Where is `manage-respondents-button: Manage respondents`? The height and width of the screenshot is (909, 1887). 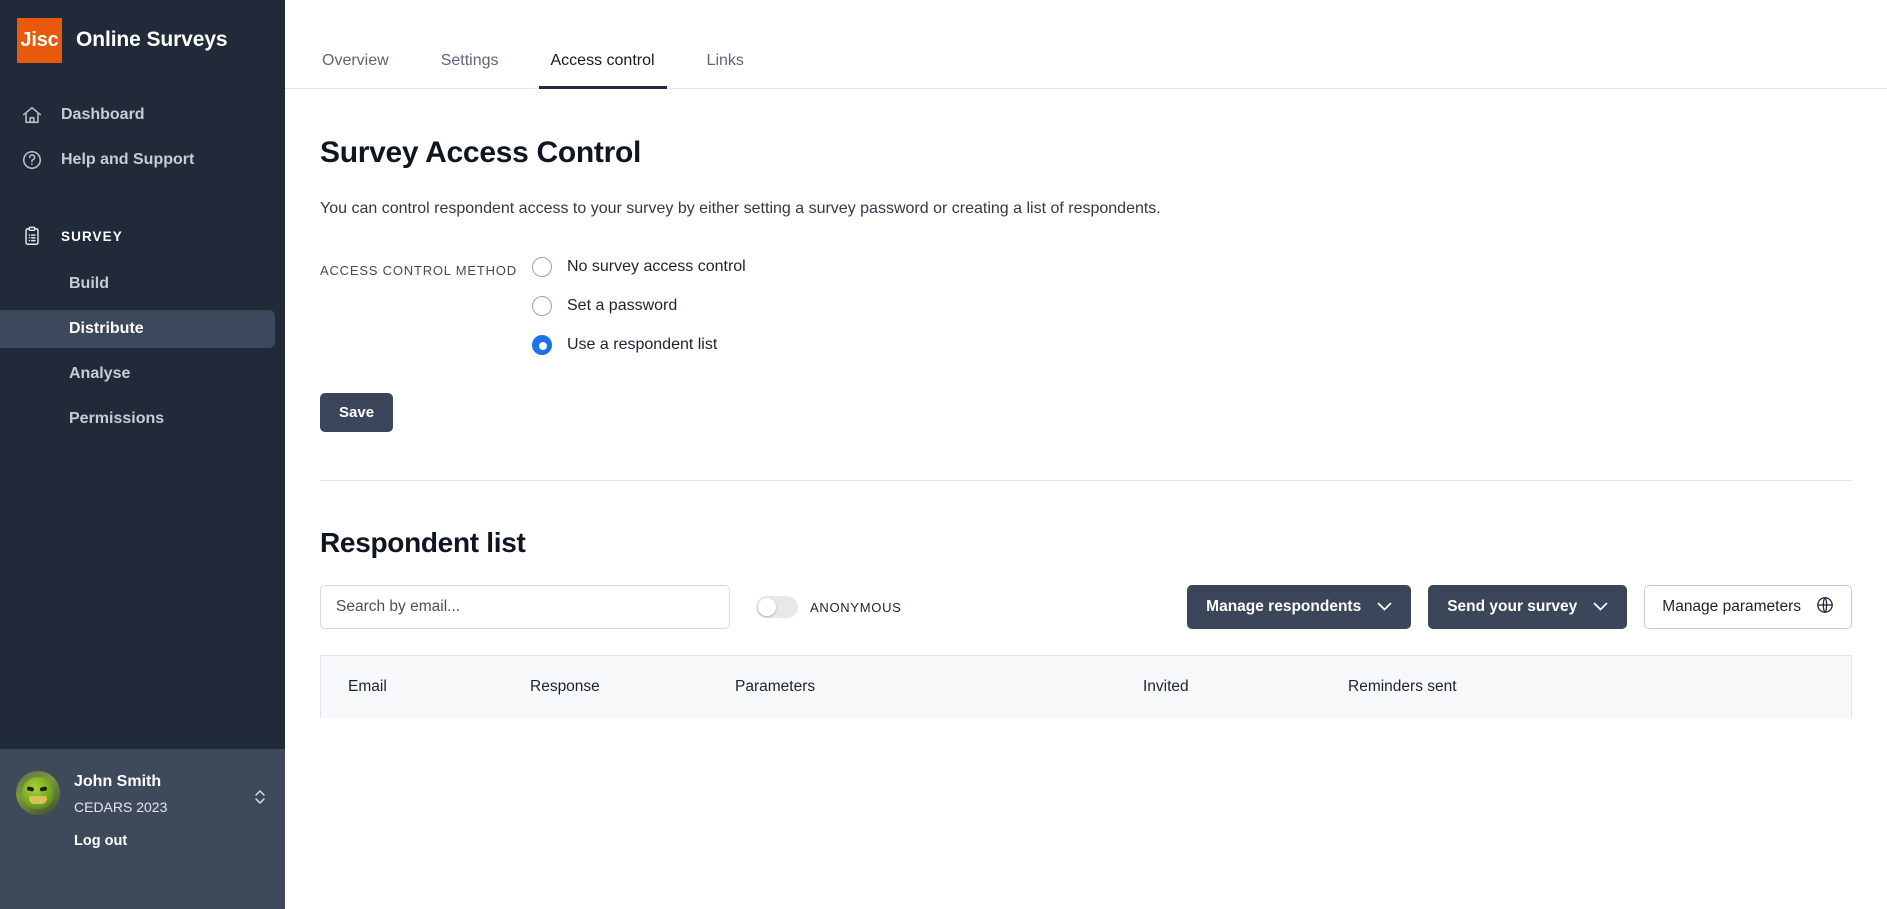
manage-respondents-button: Manage respondents is located at coordinates (1299, 607).